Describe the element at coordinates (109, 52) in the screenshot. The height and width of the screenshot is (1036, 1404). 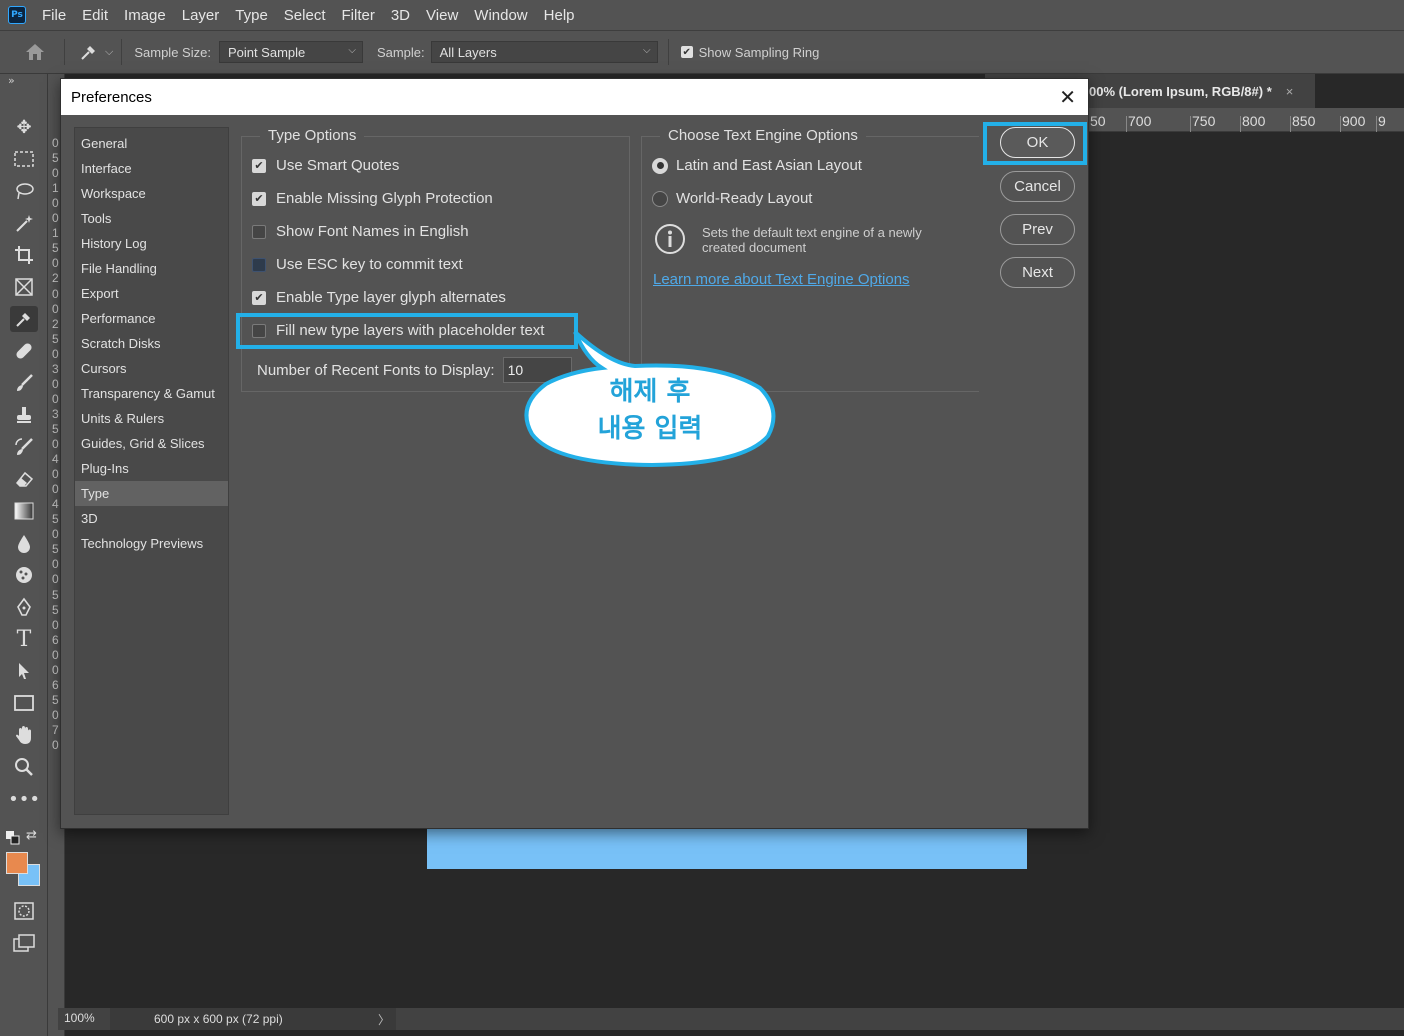
I see `chevron-down-icon: ⌵` at that location.